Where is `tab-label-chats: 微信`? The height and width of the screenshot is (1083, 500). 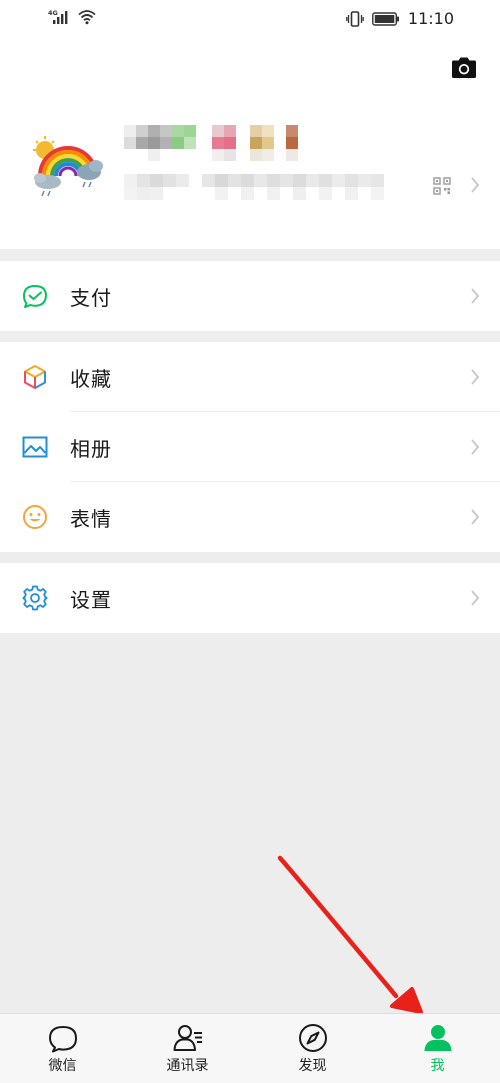 tab-label-chats: 微信 is located at coordinates (62, 1066).